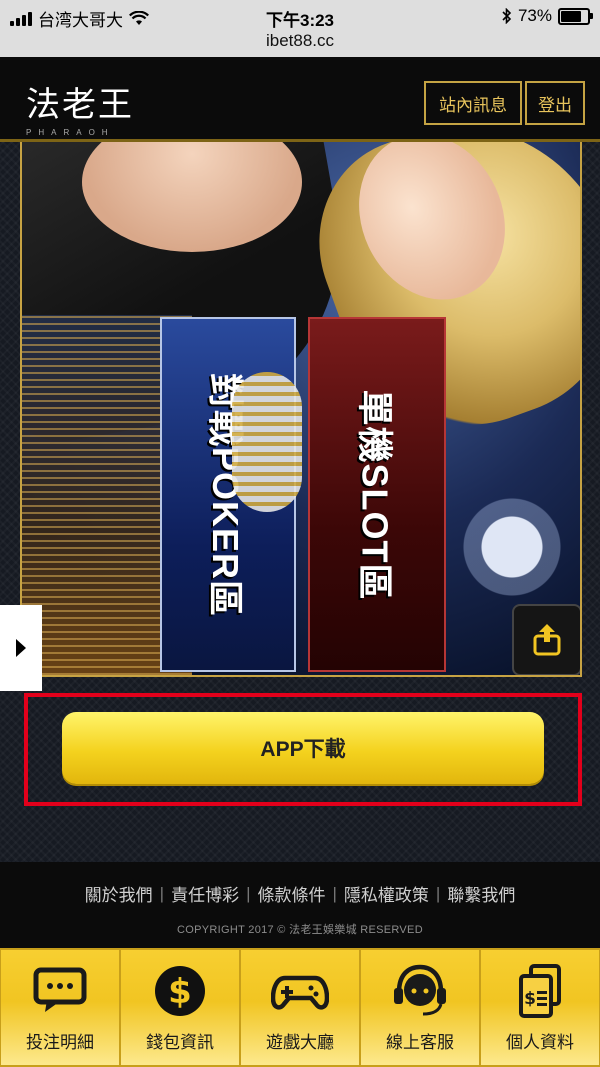 The height and width of the screenshot is (1067, 600). I want to click on footer-link-about: 關於我們, so click(119, 893).